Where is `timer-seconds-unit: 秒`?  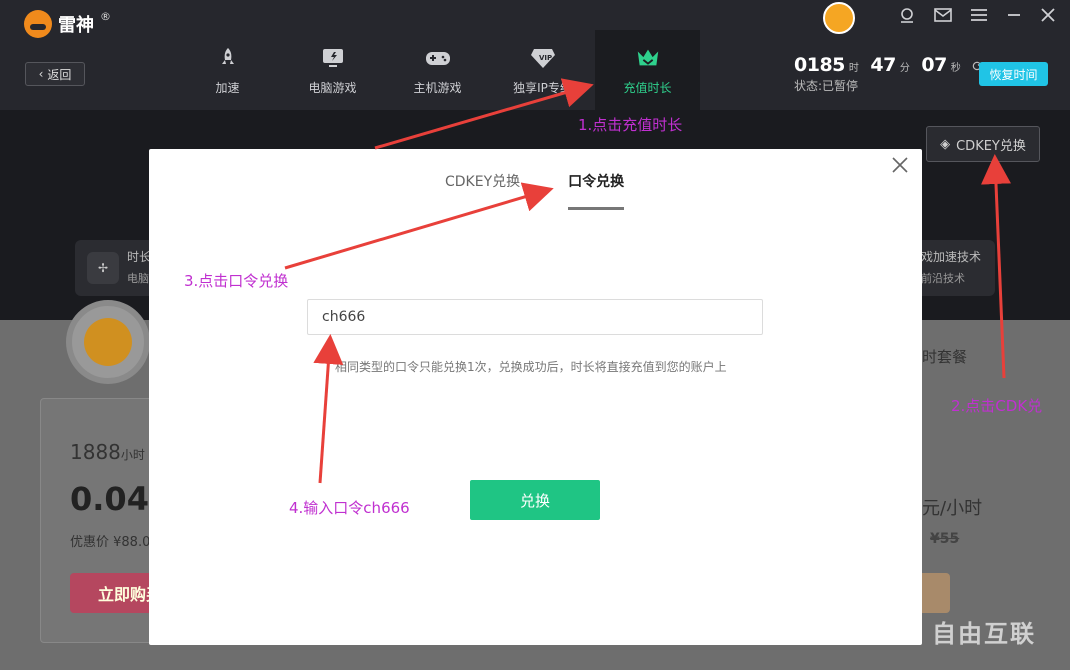
timer-seconds-unit: 秒 is located at coordinates (955, 68).